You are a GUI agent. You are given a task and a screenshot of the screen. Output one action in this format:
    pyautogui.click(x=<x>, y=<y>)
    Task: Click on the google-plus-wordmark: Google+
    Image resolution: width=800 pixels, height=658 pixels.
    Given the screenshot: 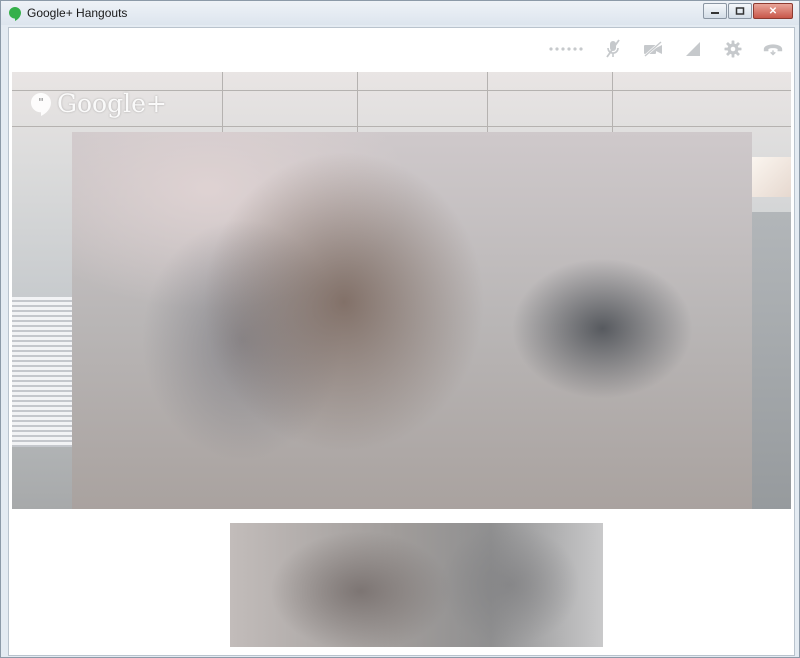 What is the action you would take?
    pyautogui.click(x=112, y=103)
    